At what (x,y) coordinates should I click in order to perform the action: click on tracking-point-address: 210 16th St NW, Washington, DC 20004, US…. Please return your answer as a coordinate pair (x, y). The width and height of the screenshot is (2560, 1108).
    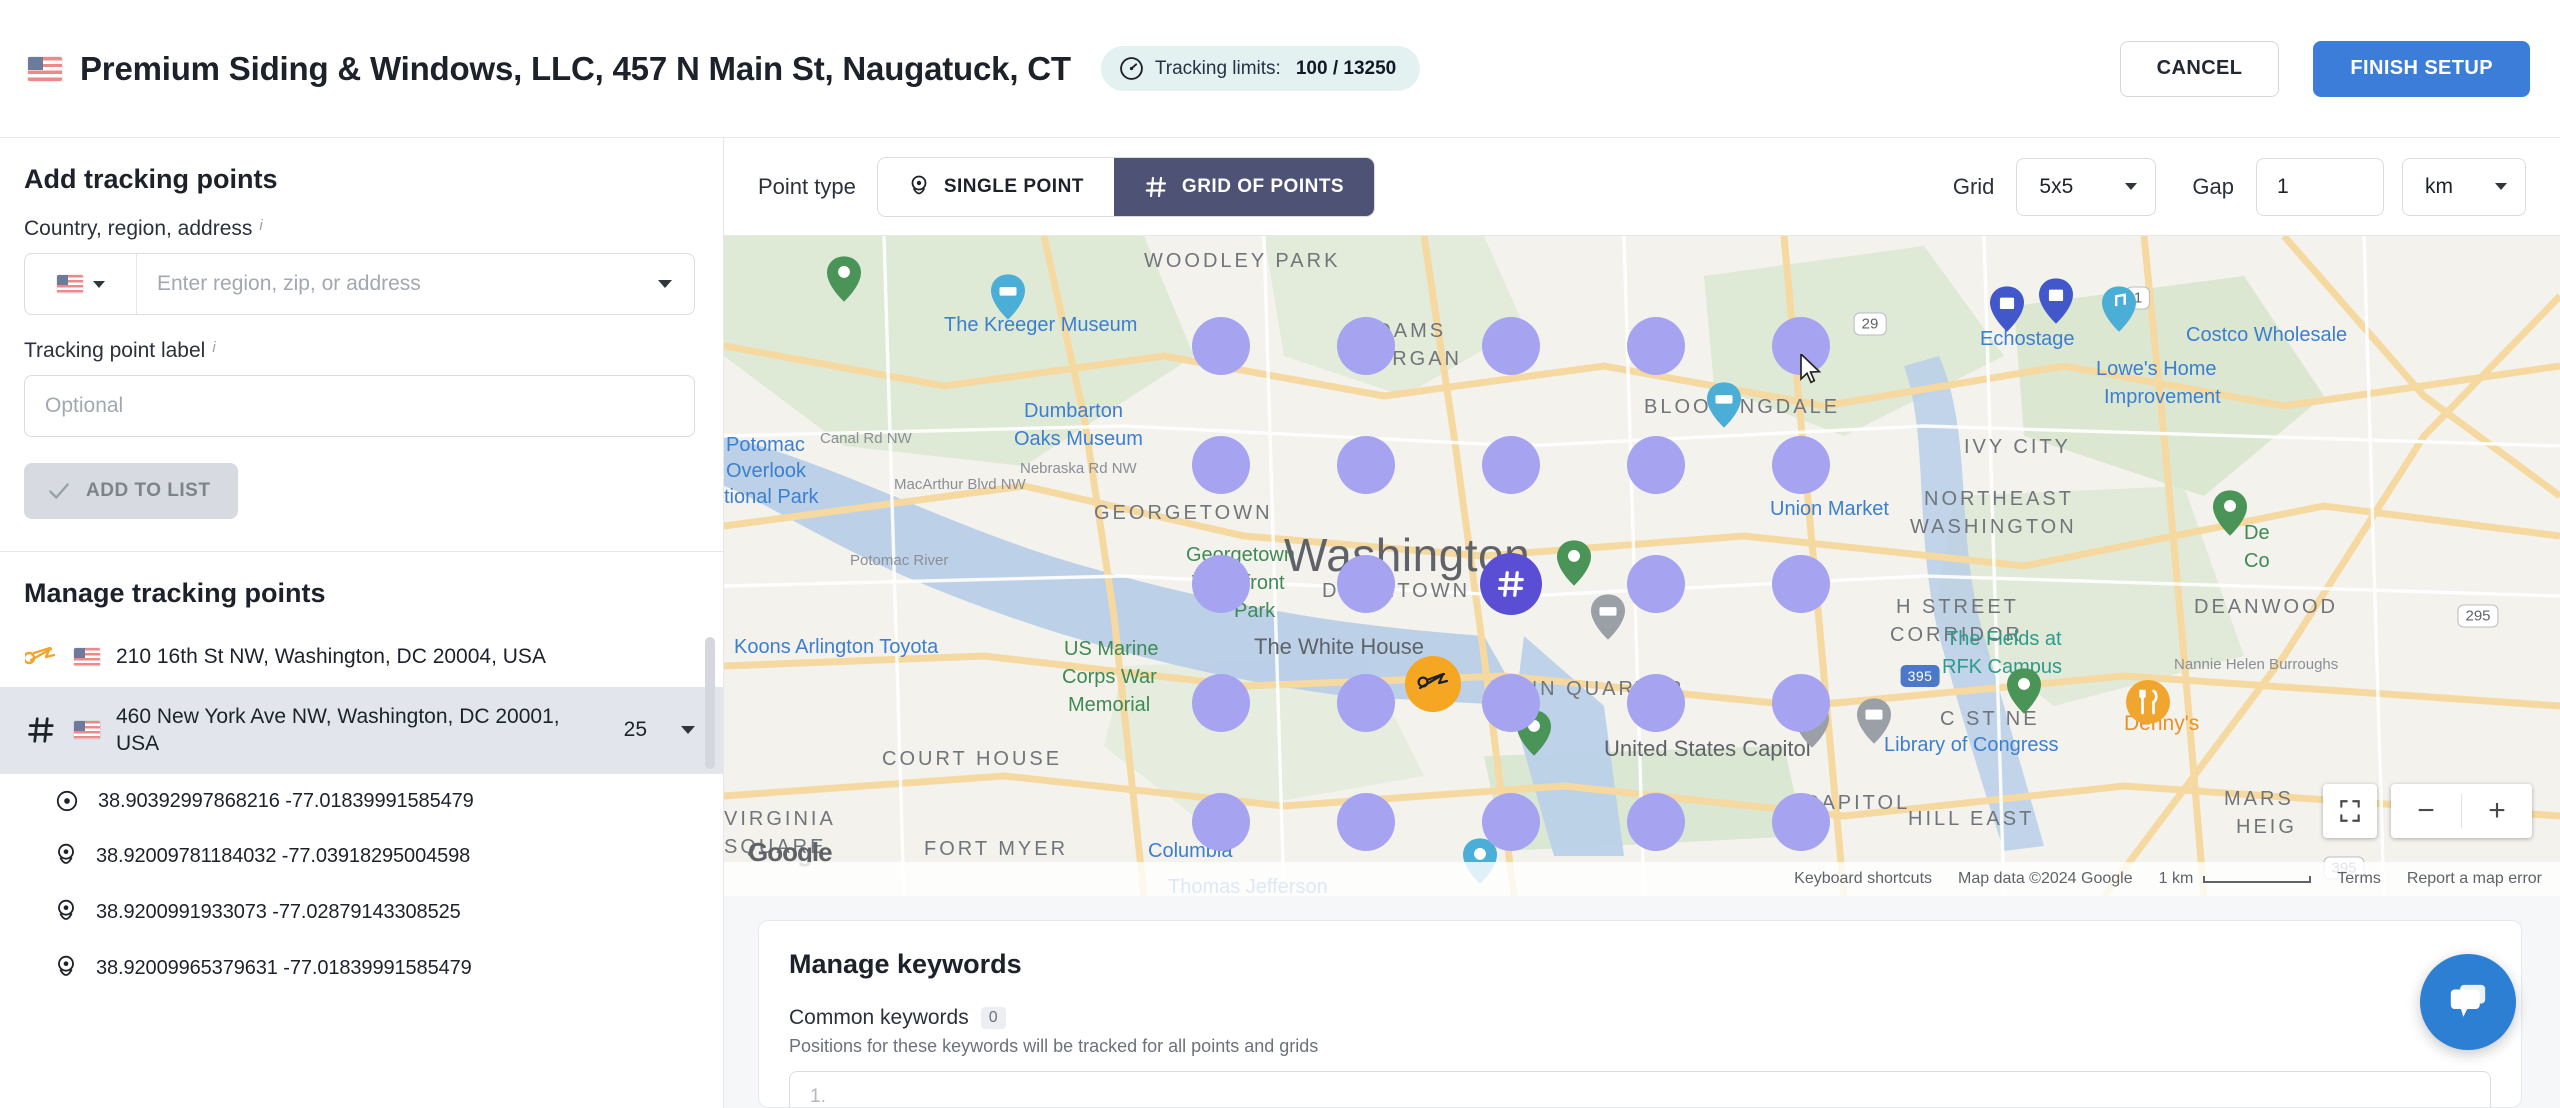
    Looking at the image, I should click on (331, 656).